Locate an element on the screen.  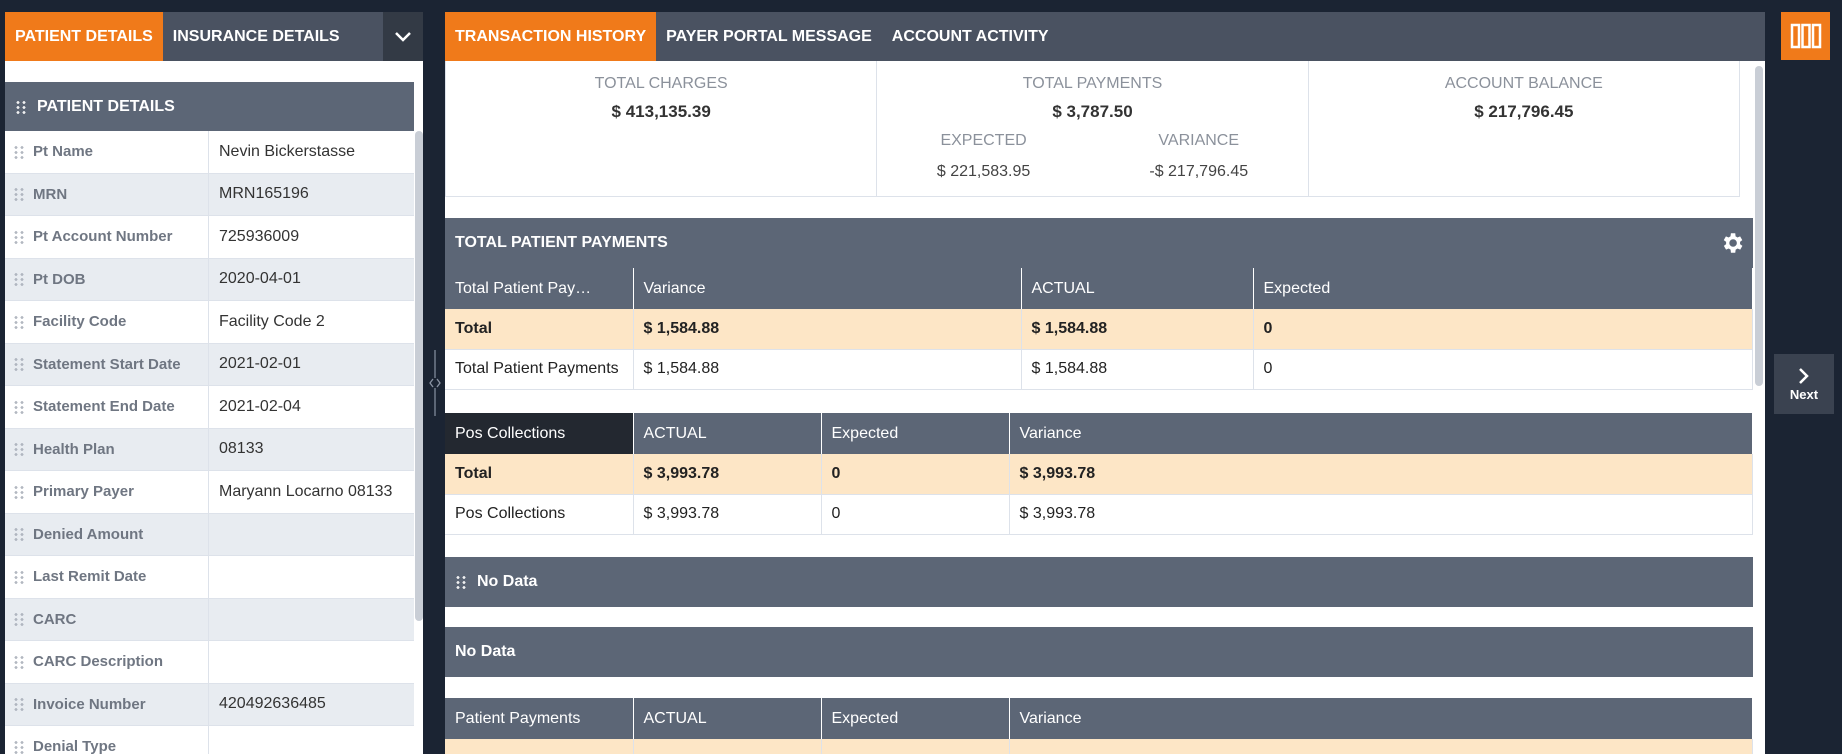
detail-value: MRN165196 is located at coordinates (311, 194).